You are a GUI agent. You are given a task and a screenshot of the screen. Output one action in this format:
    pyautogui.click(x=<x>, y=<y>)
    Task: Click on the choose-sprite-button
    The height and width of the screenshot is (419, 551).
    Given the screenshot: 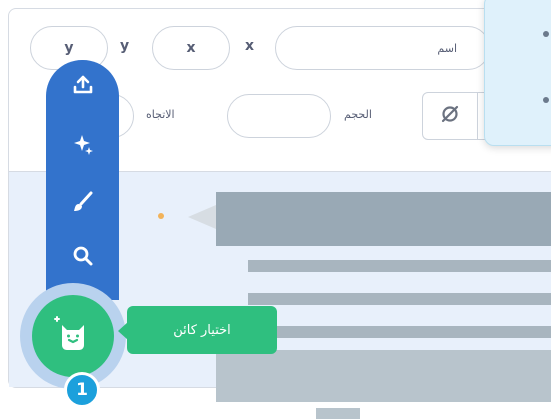 What is the action you would take?
    pyautogui.click(x=73, y=336)
    